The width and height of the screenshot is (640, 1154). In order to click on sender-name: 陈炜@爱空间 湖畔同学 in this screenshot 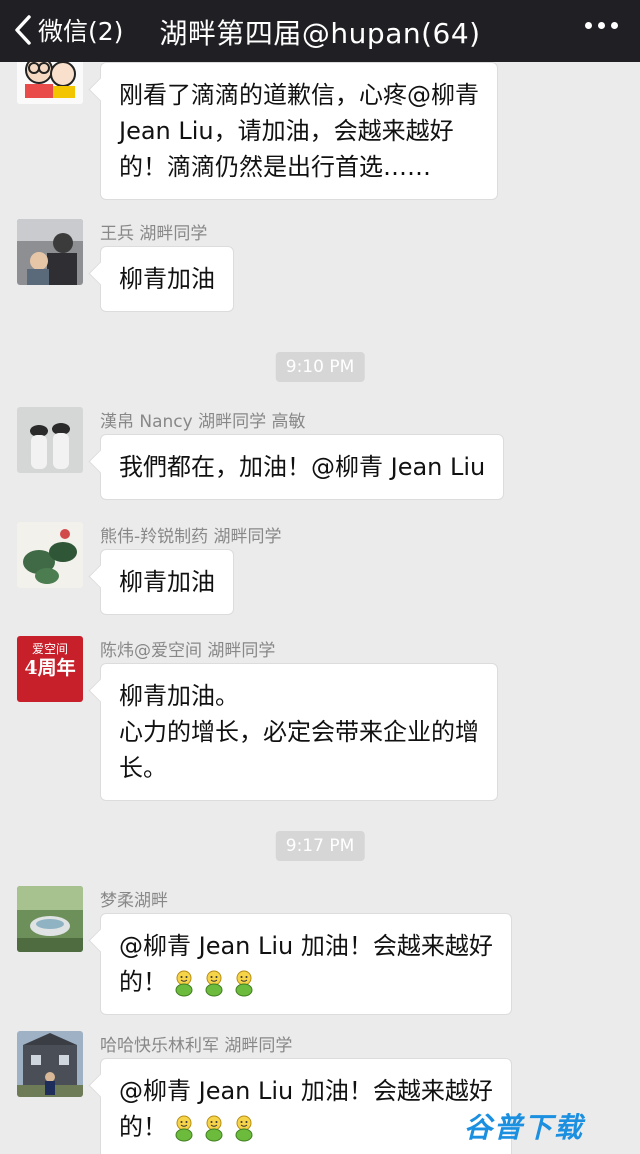, I will do `click(188, 651)`.